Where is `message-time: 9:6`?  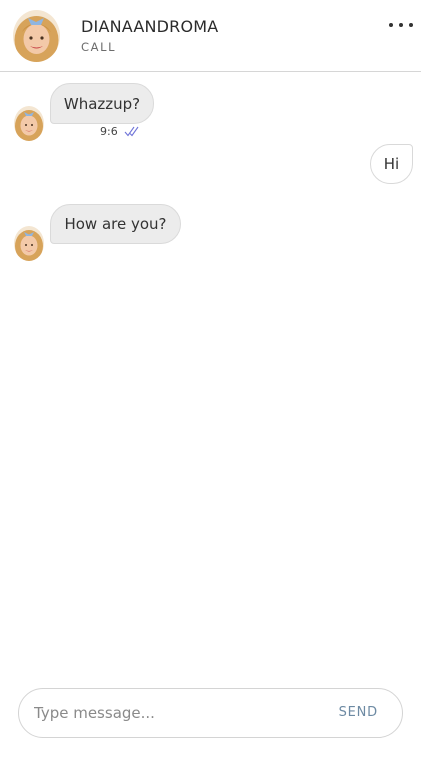 message-time: 9:6 is located at coordinates (109, 131).